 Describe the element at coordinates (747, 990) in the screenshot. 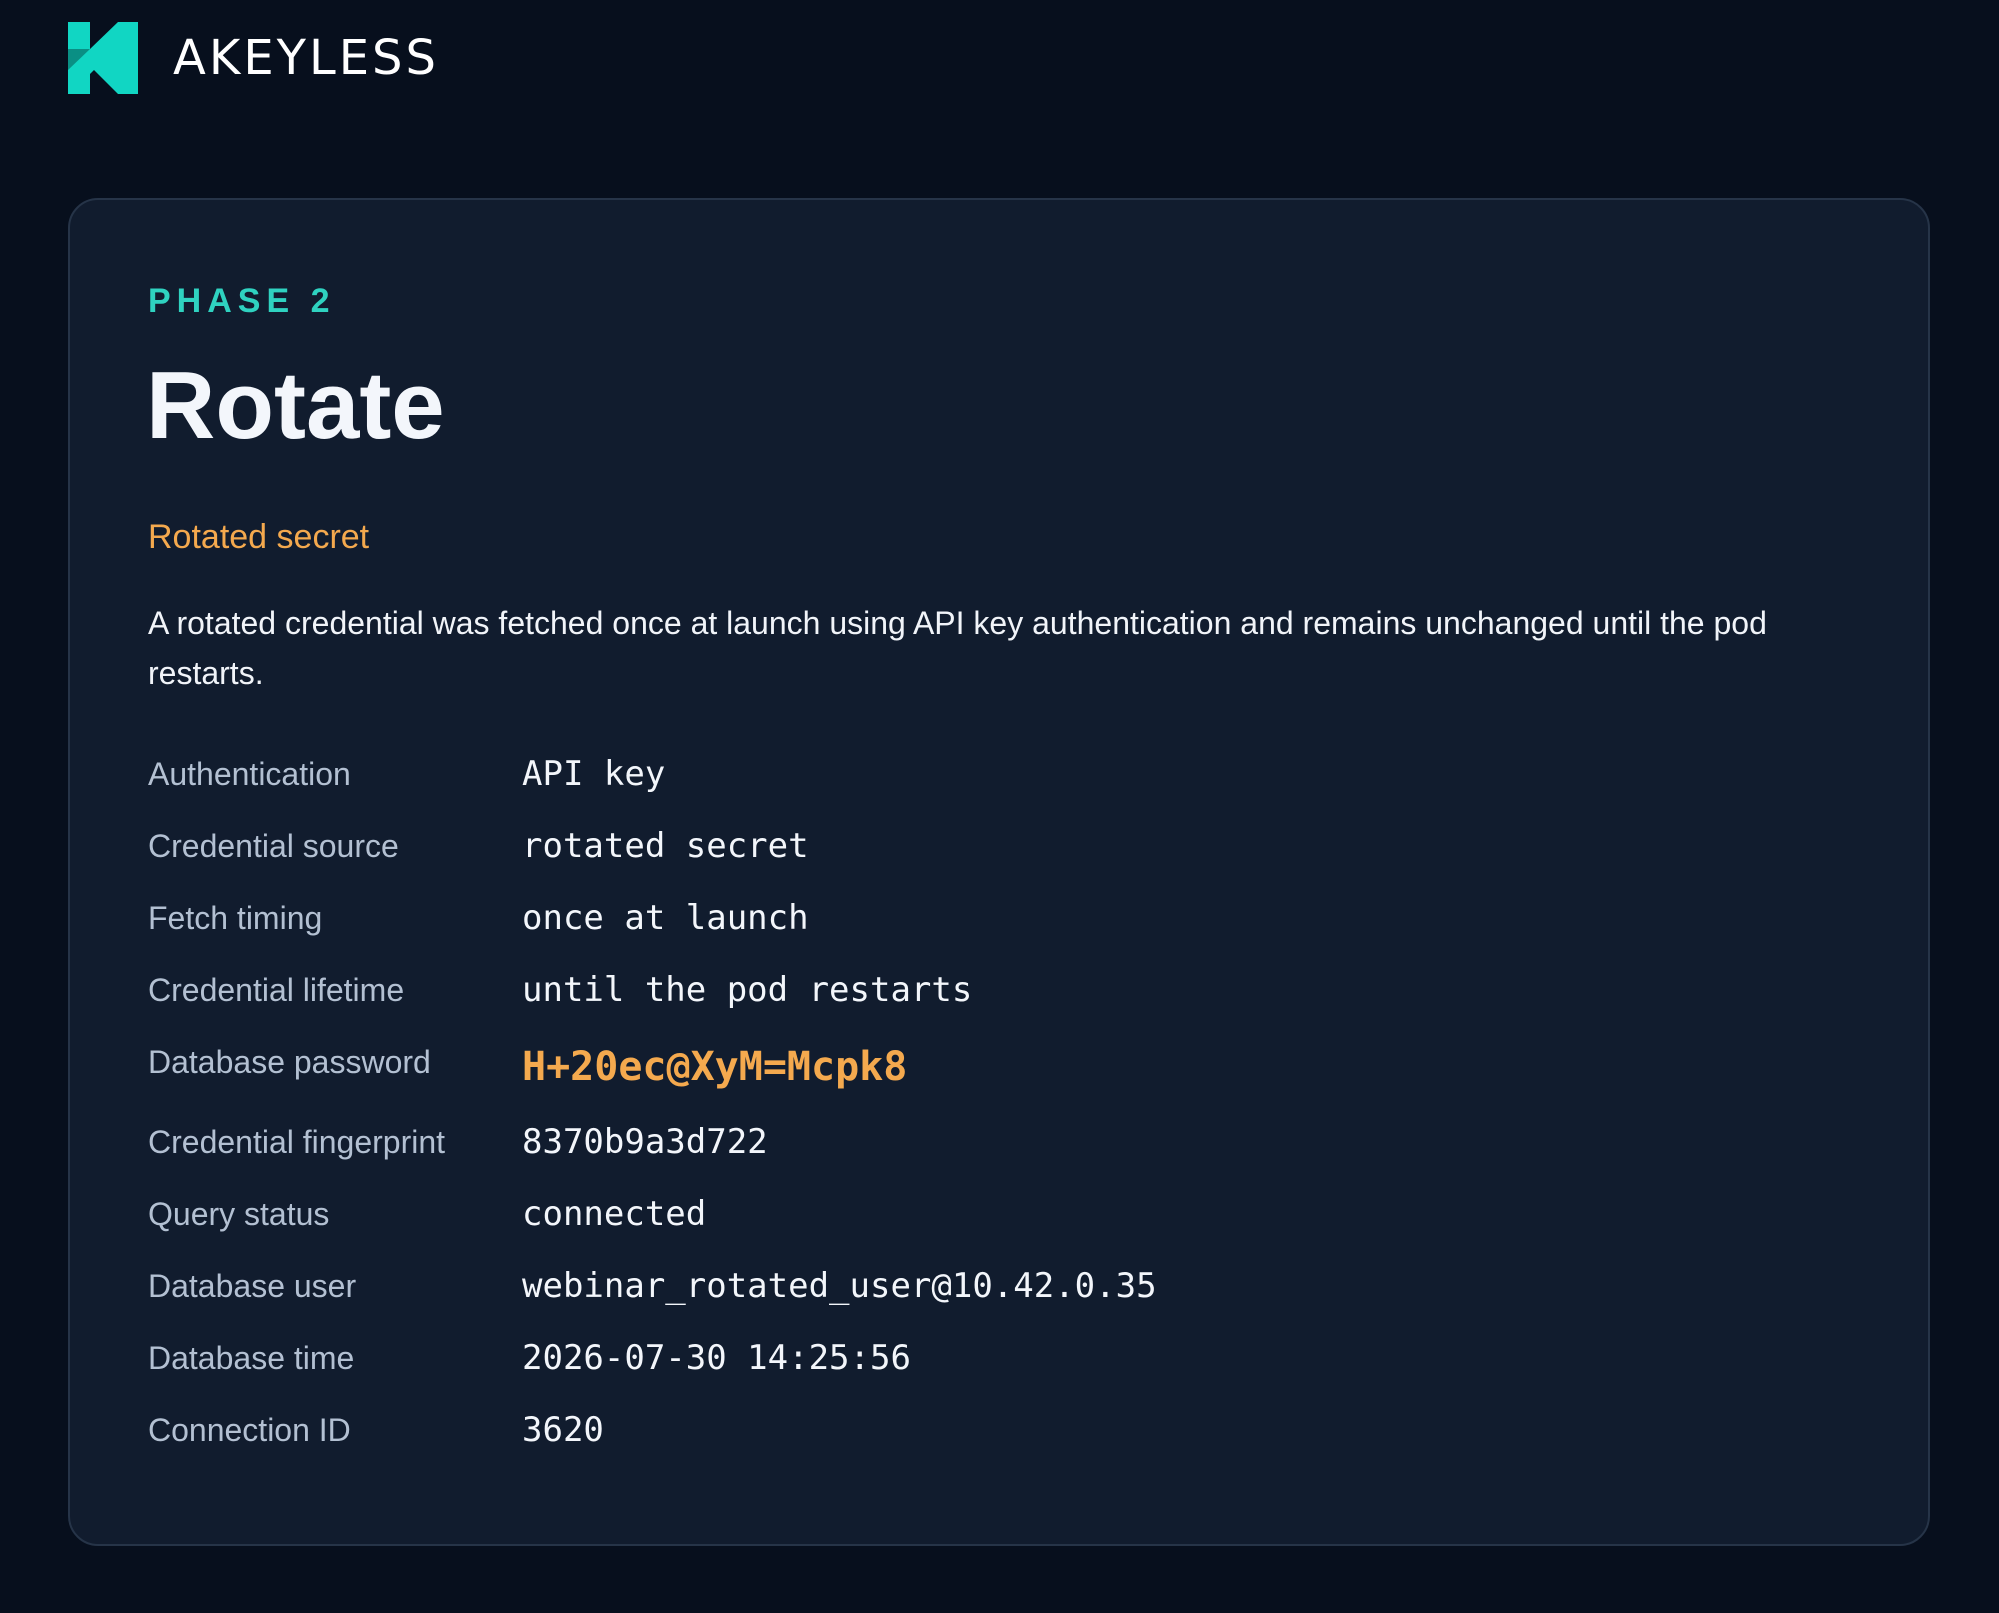

I see `row-value: until the pod restarts` at that location.